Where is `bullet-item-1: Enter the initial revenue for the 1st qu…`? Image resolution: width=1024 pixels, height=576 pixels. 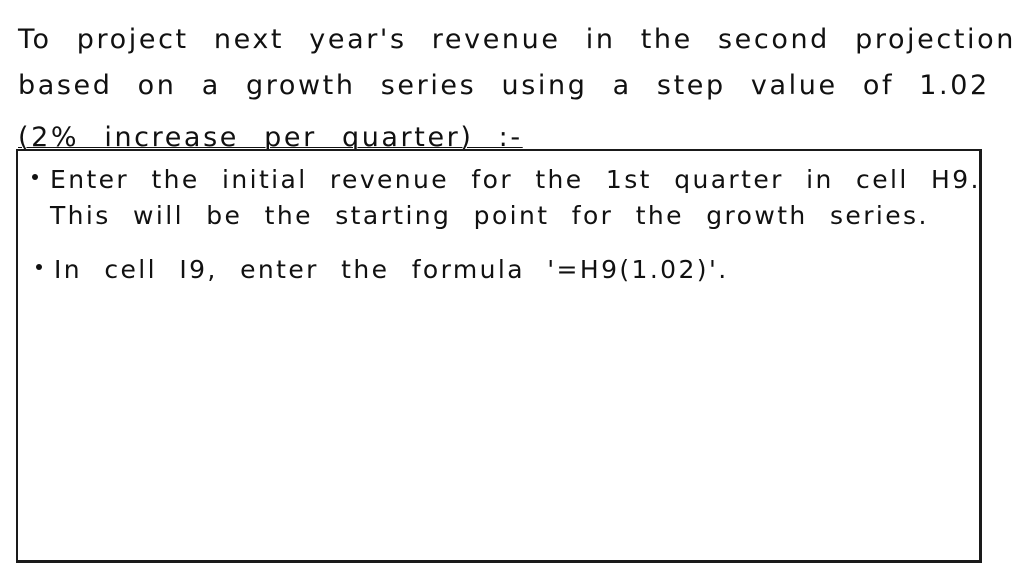
bullet-item-1: Enter the initial revenue for the 1st qu… is located at coordinates (506, 180).